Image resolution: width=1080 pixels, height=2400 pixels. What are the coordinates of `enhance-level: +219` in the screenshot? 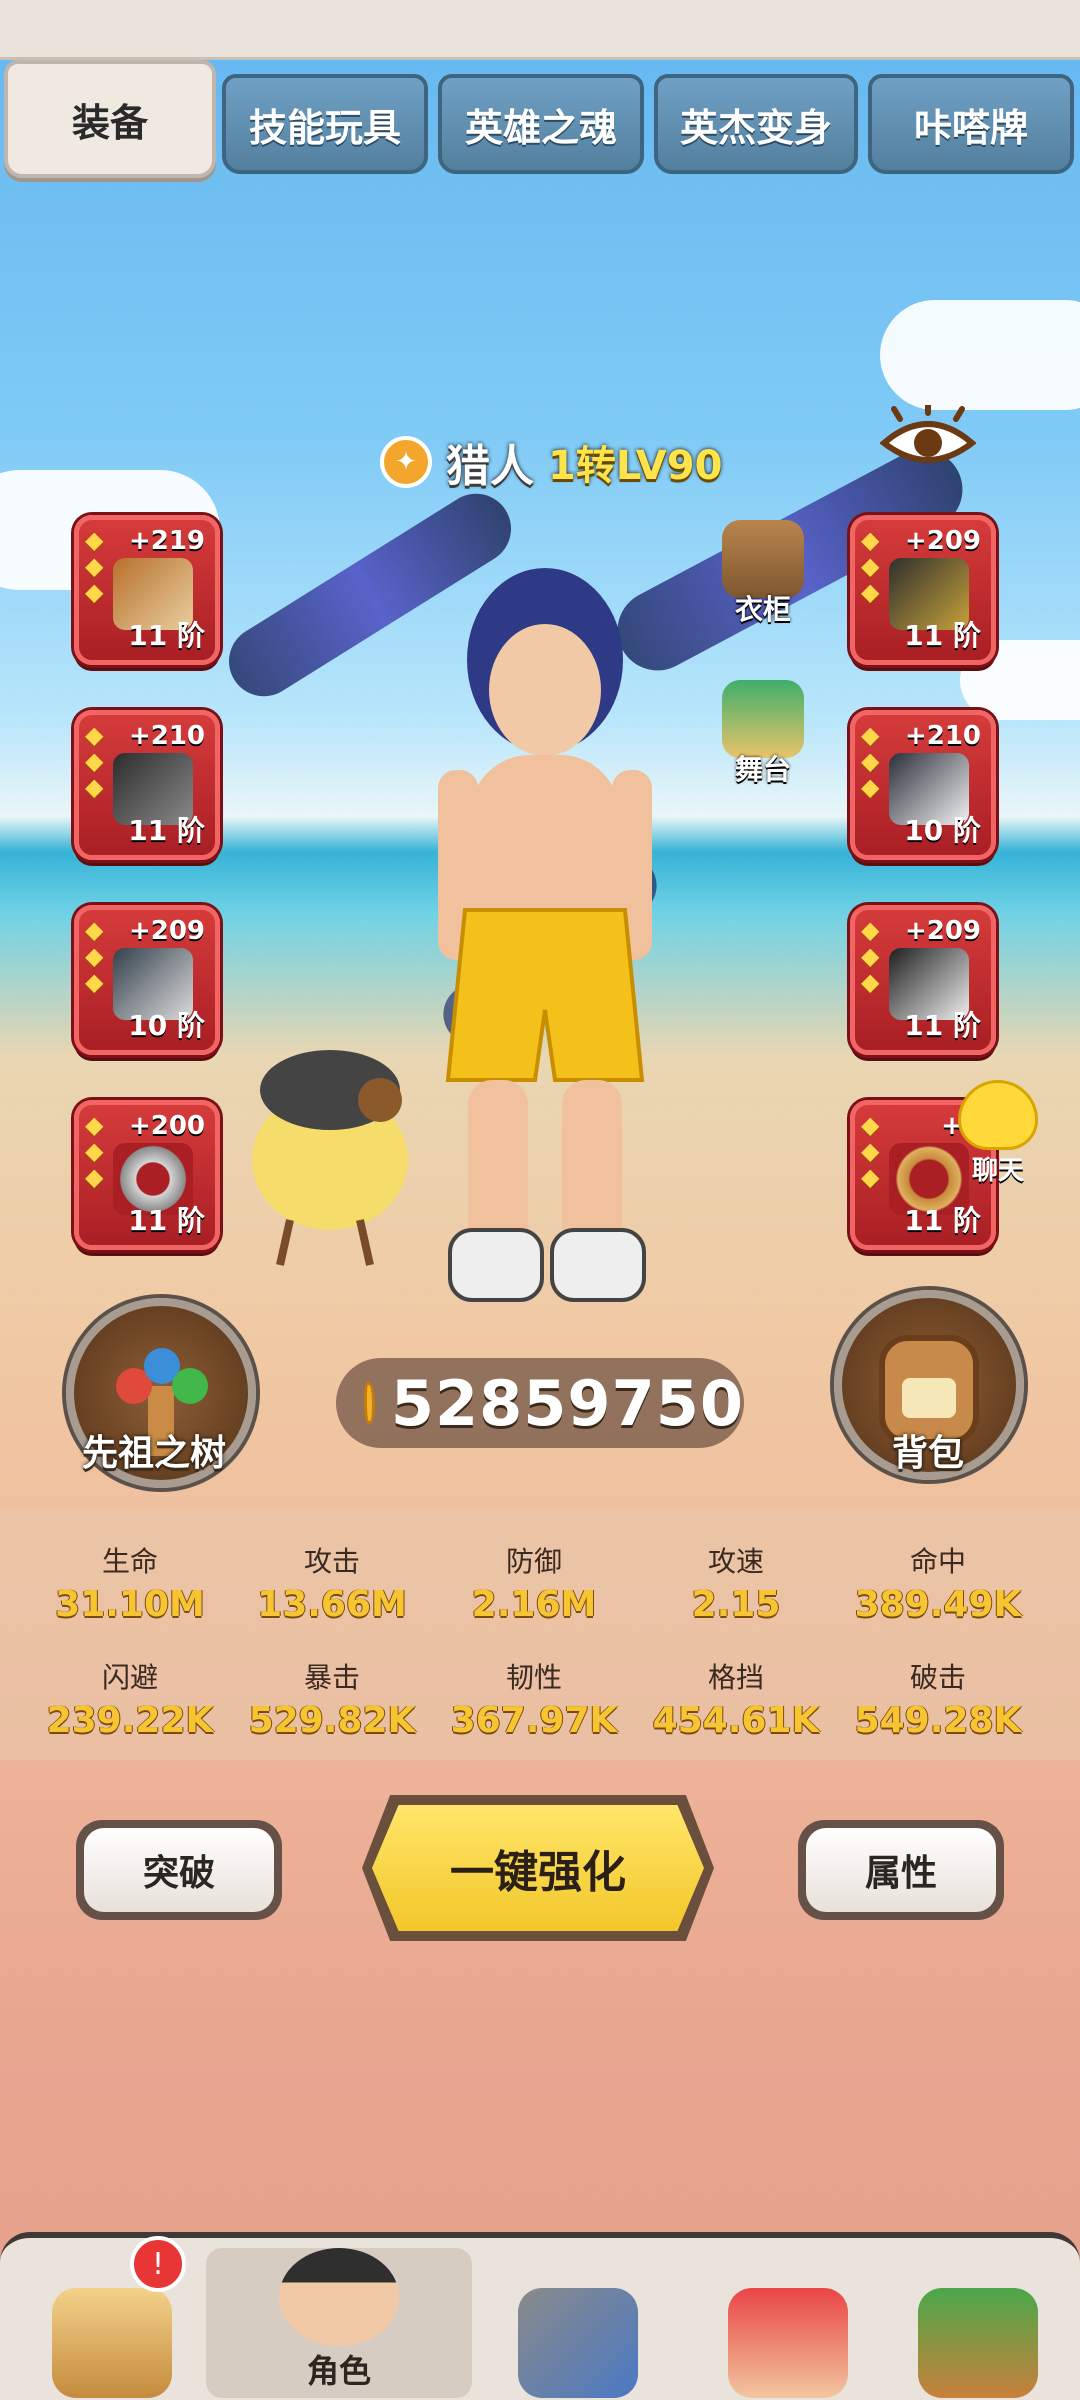 It's located at (166, 541).